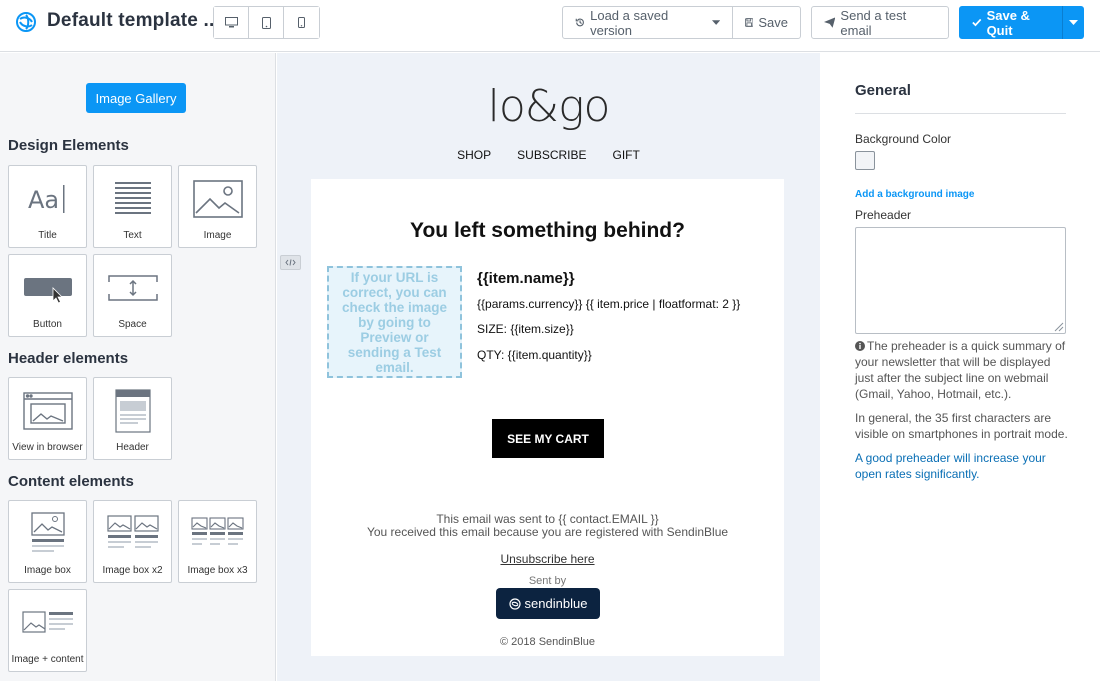 This screenshot has height=681, width=1100. Describe the element at coordinates (47, 235) in the screenshot. I see `block-title-label: Title` at that location.